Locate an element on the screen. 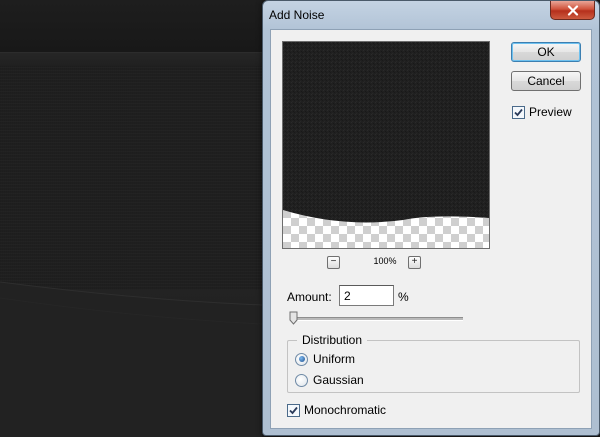 This screenshot has width=600, height=437. preview-checkbox-row: Preview is located at coordinates (542, 112).